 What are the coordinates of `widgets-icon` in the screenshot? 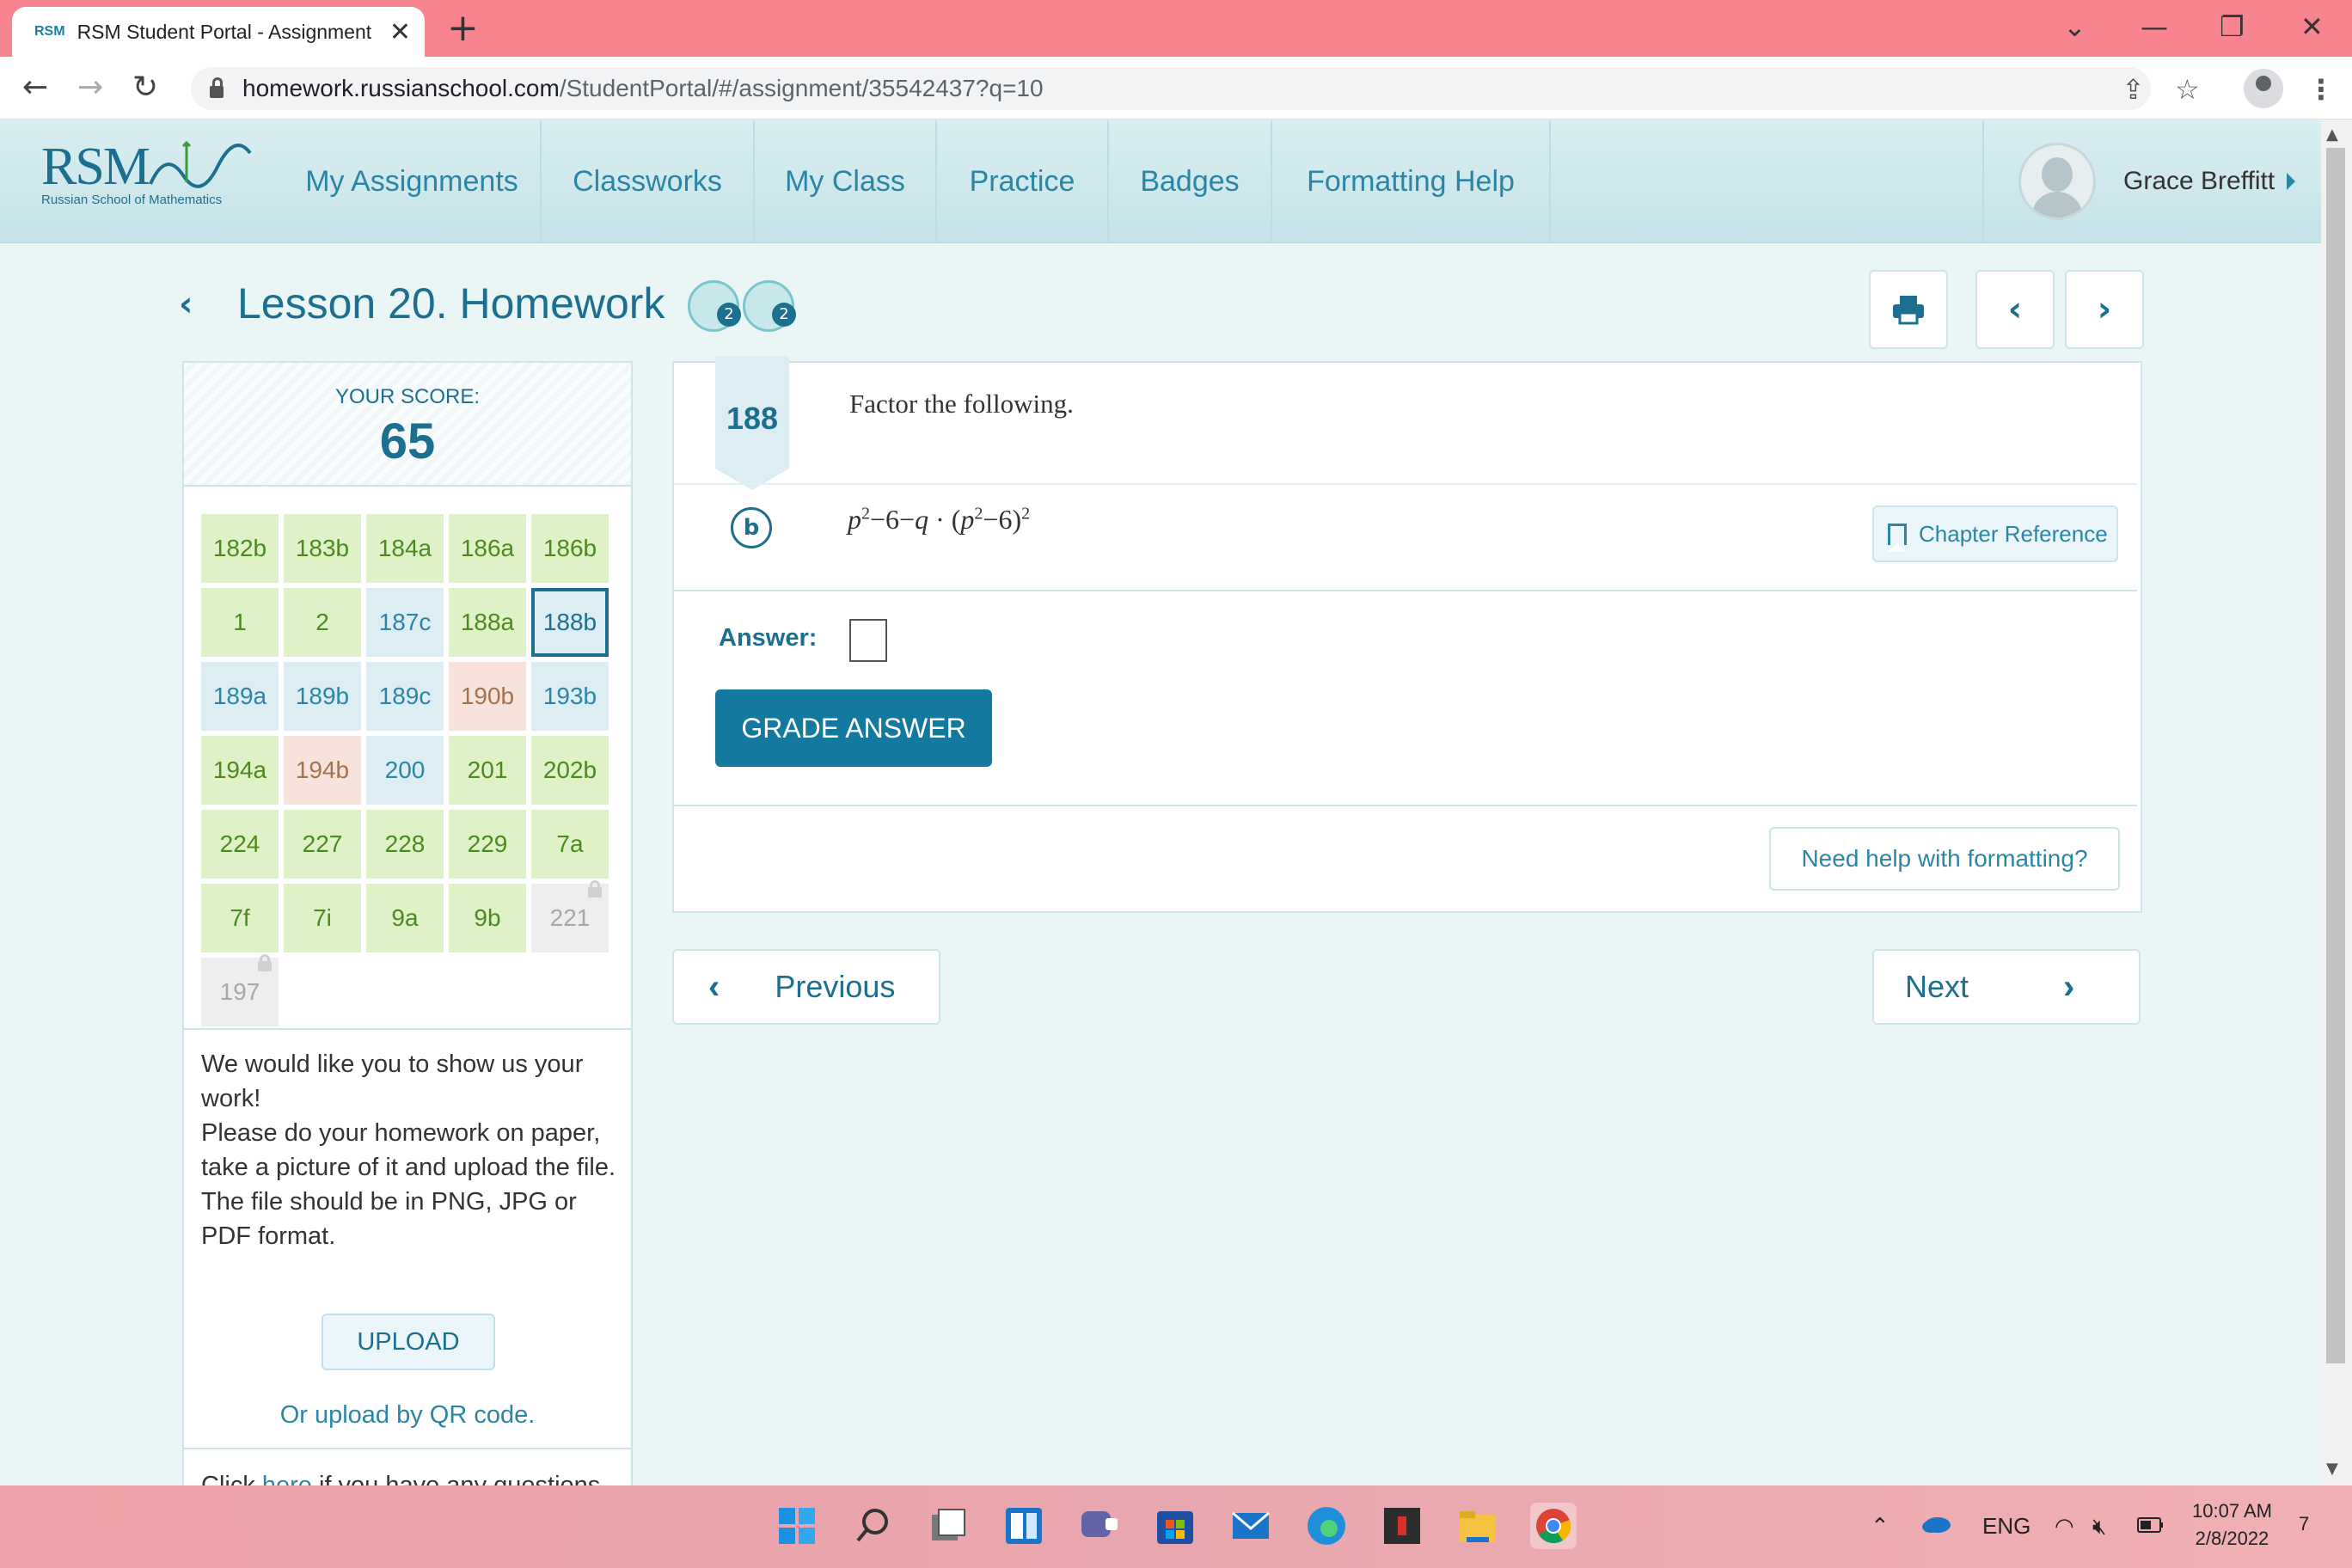 It's located at (1024, 1526).